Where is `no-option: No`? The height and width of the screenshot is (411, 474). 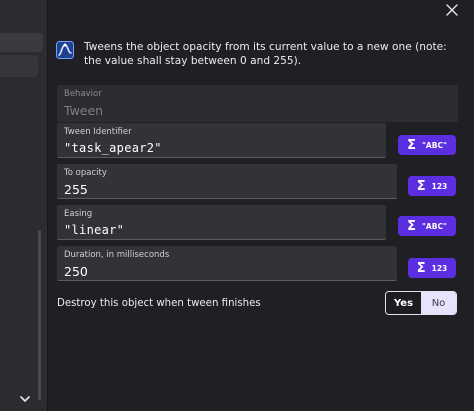 no-option: No is located at coordinates (438, 303).